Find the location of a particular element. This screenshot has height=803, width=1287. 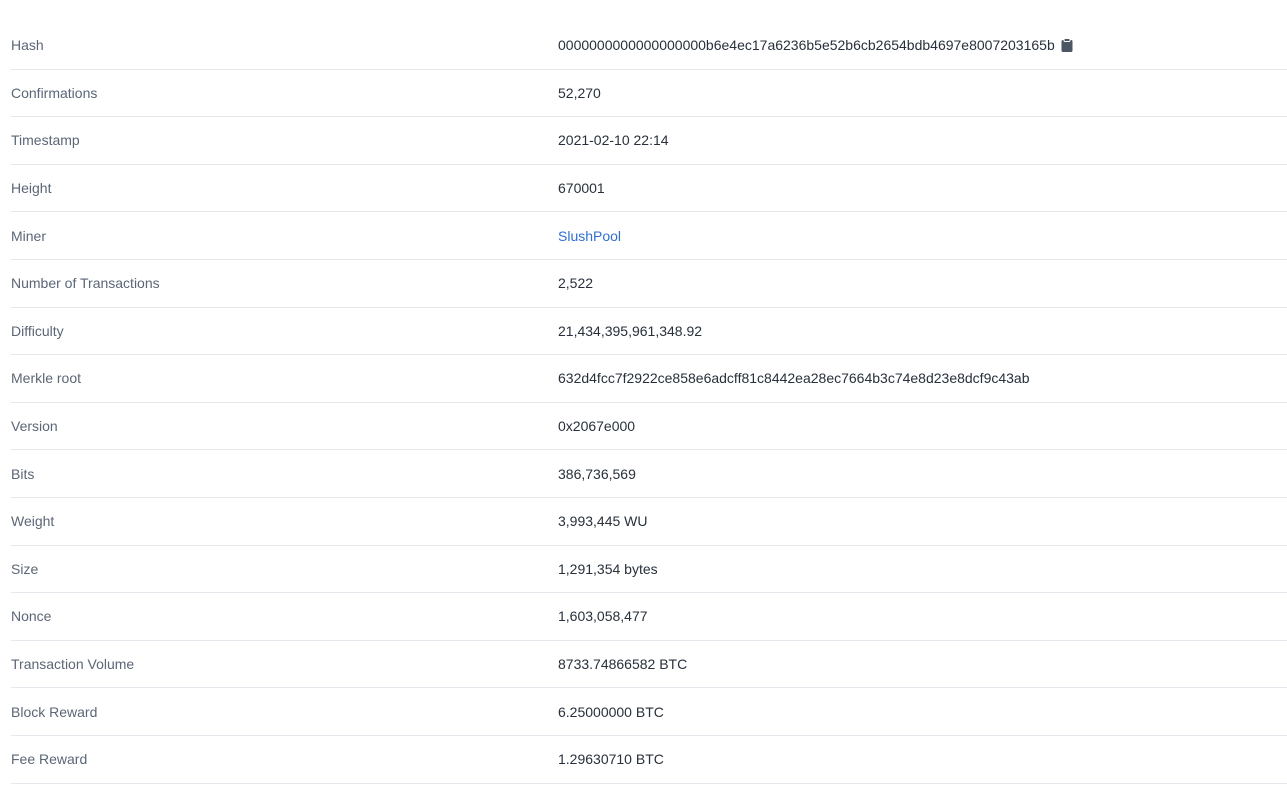

row-transaction-volume: Transaction Volume 8733.74866582 BTC is located at coordinates (649, 665).